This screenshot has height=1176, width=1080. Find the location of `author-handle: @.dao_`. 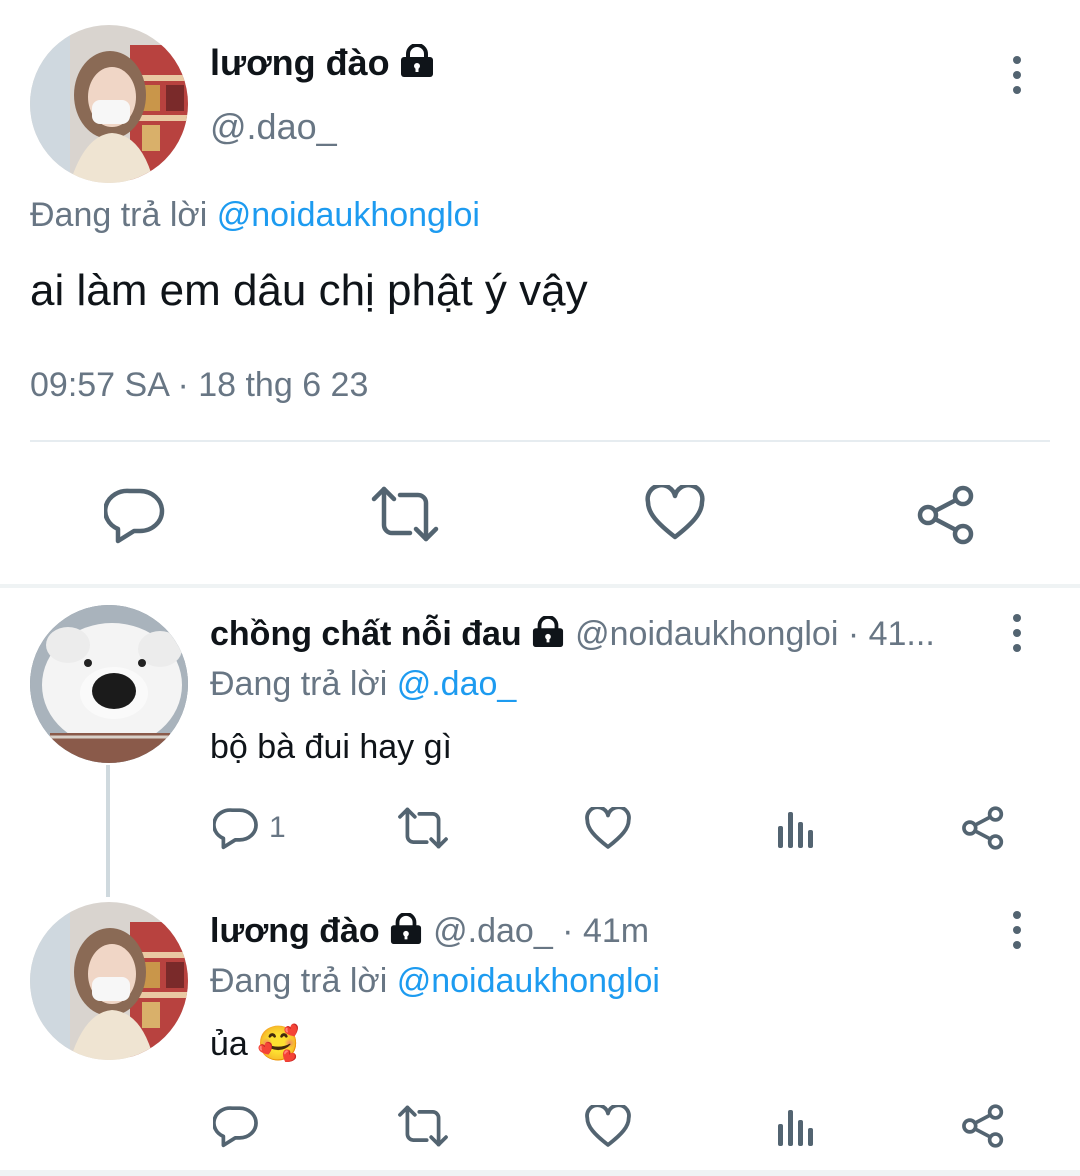

author-handle: @.dao_ is located at coordinates (273, 127).